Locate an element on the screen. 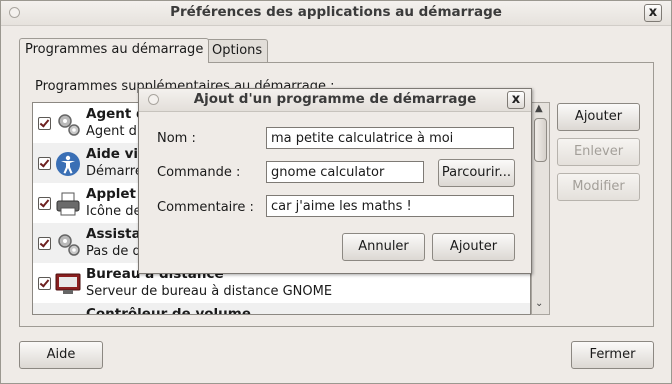 This screenshot has width=672, height=384. command-label: Commande : is located at coordinates (199, 172).